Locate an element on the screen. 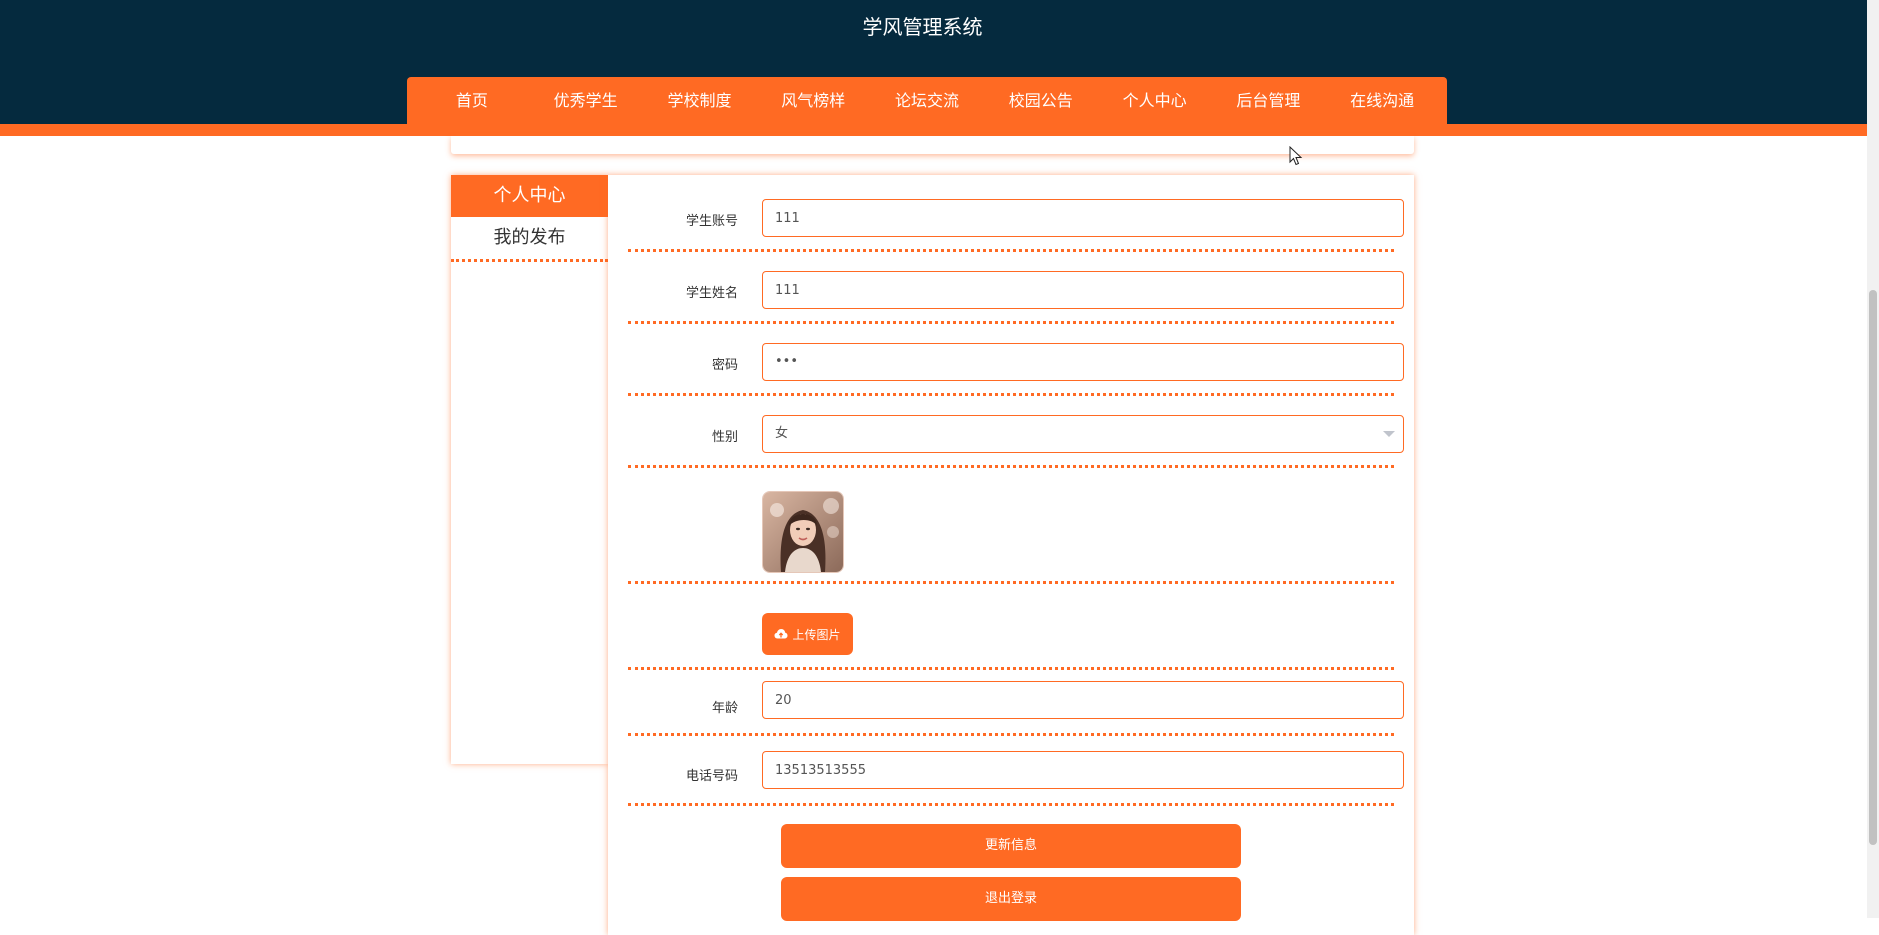  form-row-name: 学生姓名 is located at coordinates (1016, 292).